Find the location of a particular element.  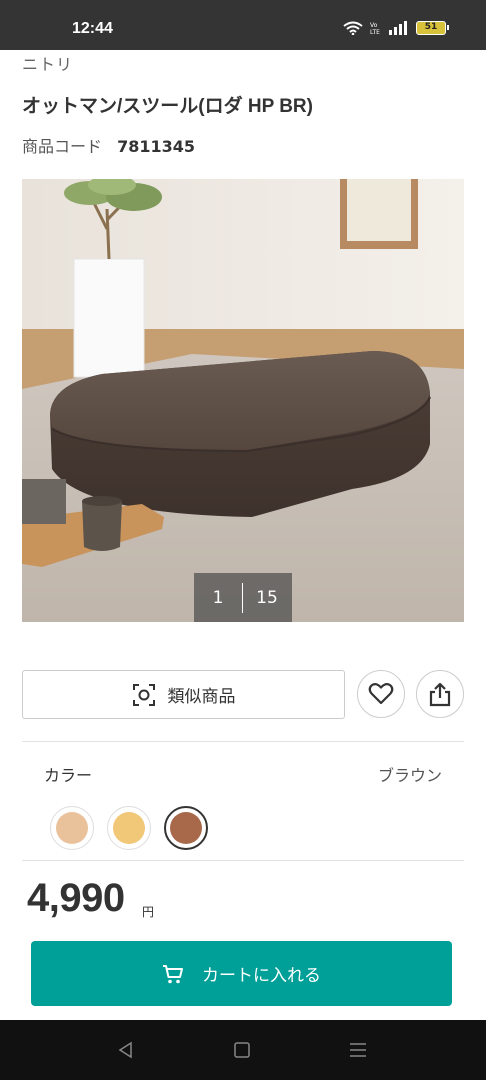

similar-products-button: 類似商品 is located at coordinates (183, 694).